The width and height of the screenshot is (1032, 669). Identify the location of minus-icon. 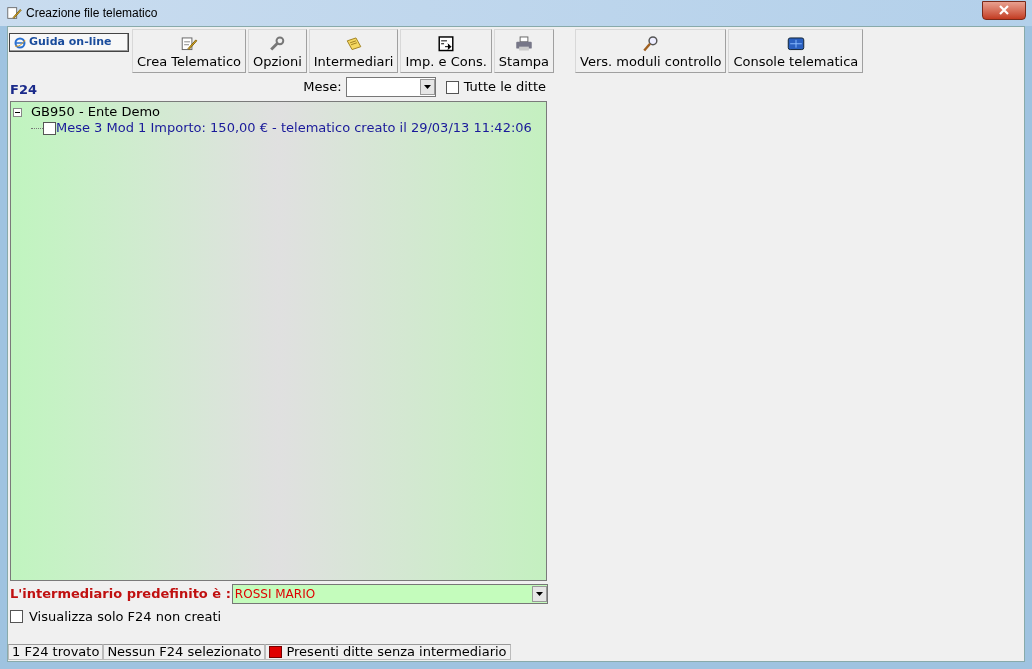
(17, 112).